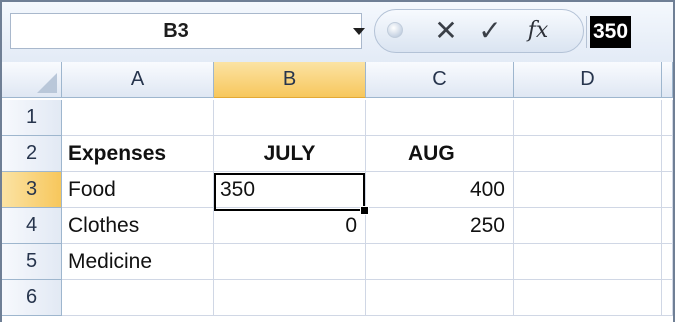  What do you see at coordinates (290, 118) in the screenshot?
I see `cell-b1` at bounding box center [290, 118].